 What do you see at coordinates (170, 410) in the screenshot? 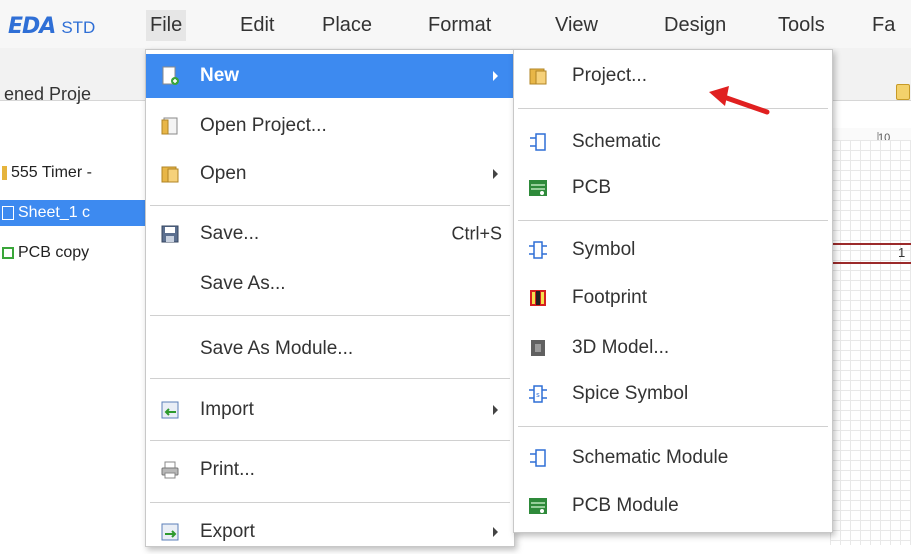
I see `import-icon` at bounding box center [170, 410].